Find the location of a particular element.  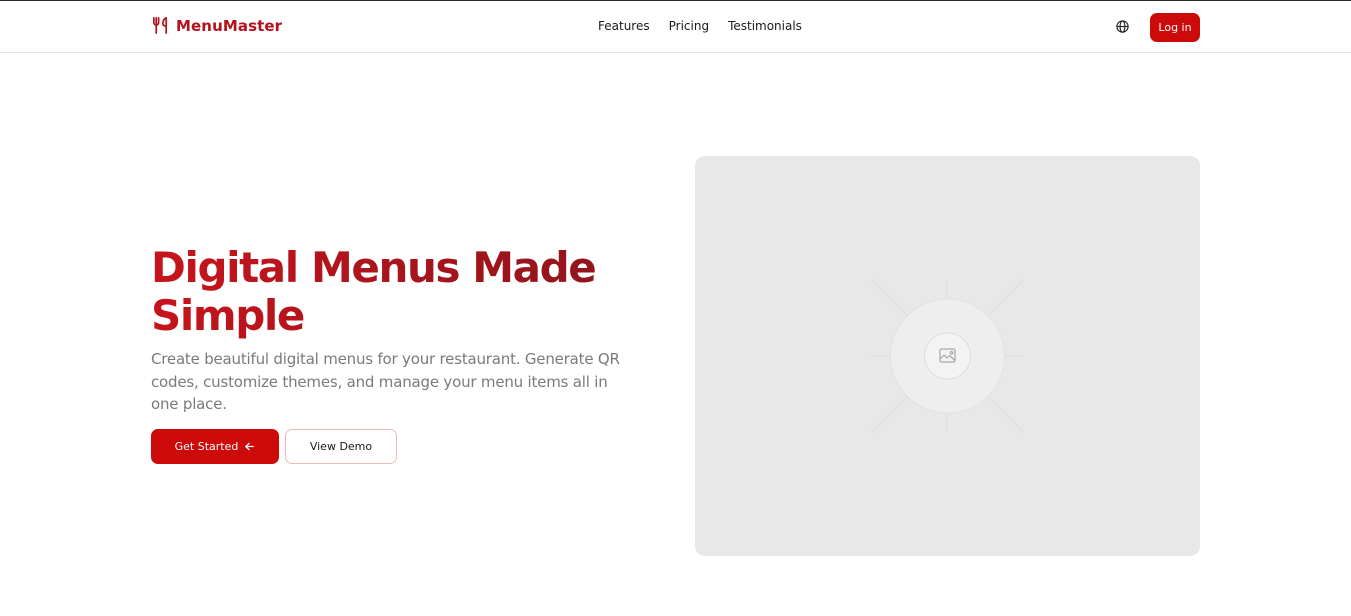

hero-title-line1: Digital Menus Made is located at coordinates (373, 267).